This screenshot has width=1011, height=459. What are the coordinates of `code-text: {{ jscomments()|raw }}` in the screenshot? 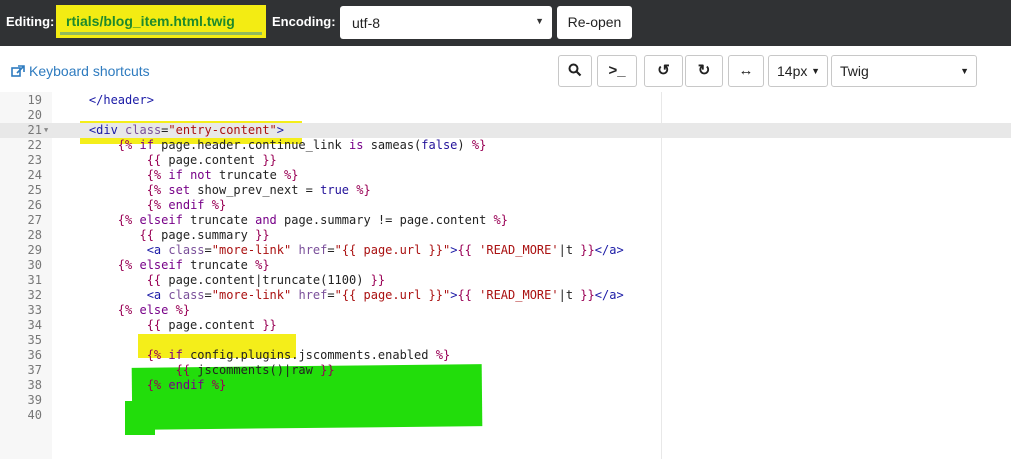 It's located at (255, 370).